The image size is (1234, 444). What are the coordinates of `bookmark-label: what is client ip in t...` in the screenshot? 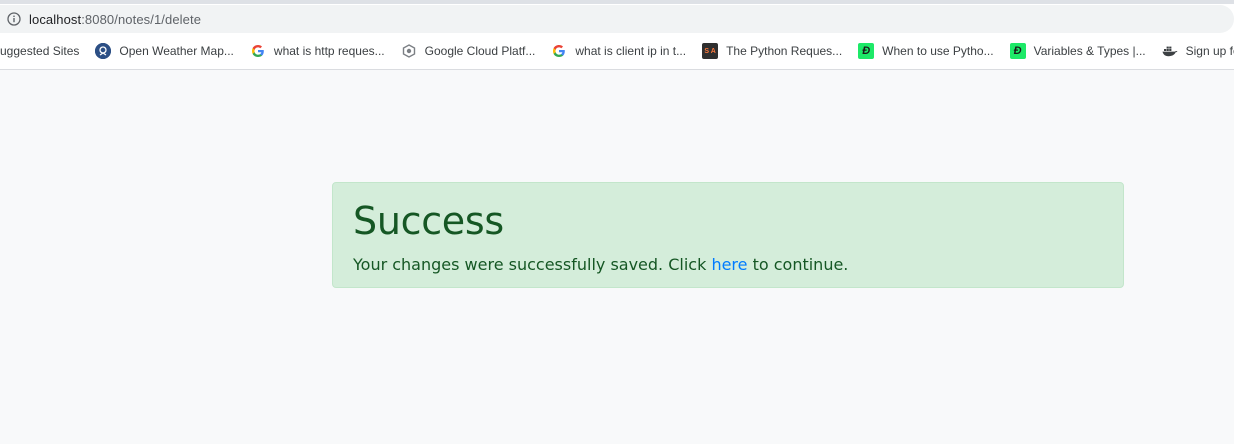 It's located at (631, 51).